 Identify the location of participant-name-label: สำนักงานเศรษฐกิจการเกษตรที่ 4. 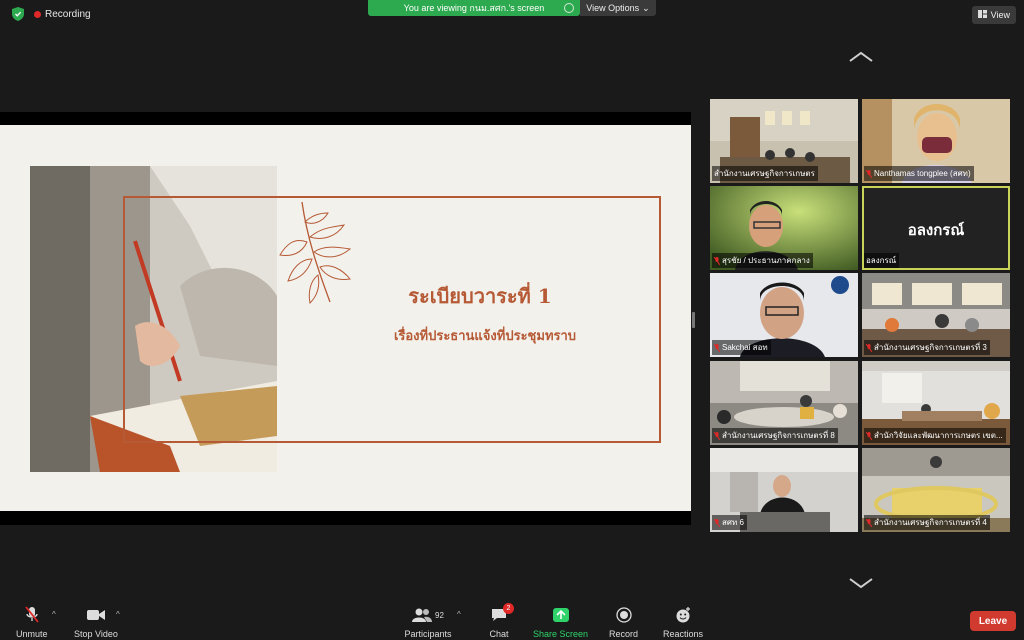
(927, 522).